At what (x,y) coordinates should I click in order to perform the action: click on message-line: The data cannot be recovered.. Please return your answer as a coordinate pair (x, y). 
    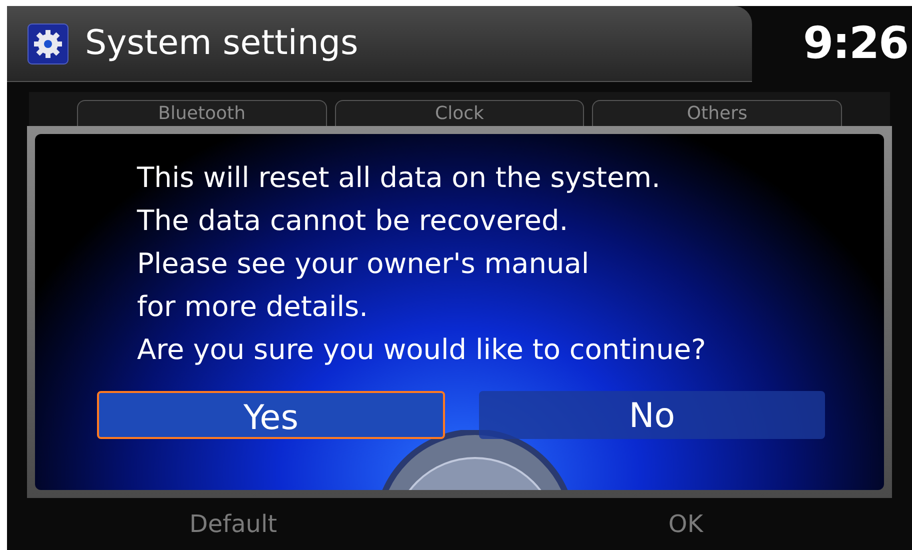
    Looking at the image, I should click on (352, 221).